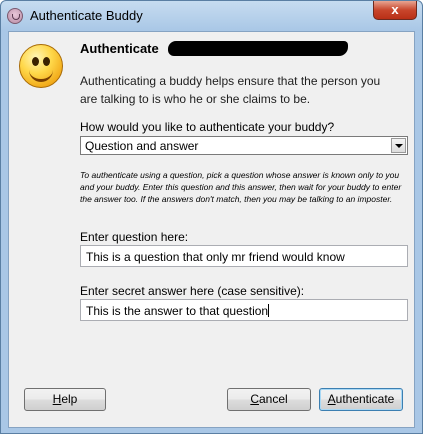 This screenshot has width=423, height=434. What do you see at coordinates (134, 237) in the screenshot?
I see `question-label: Enter question here:` at bounding box center [134, 237].